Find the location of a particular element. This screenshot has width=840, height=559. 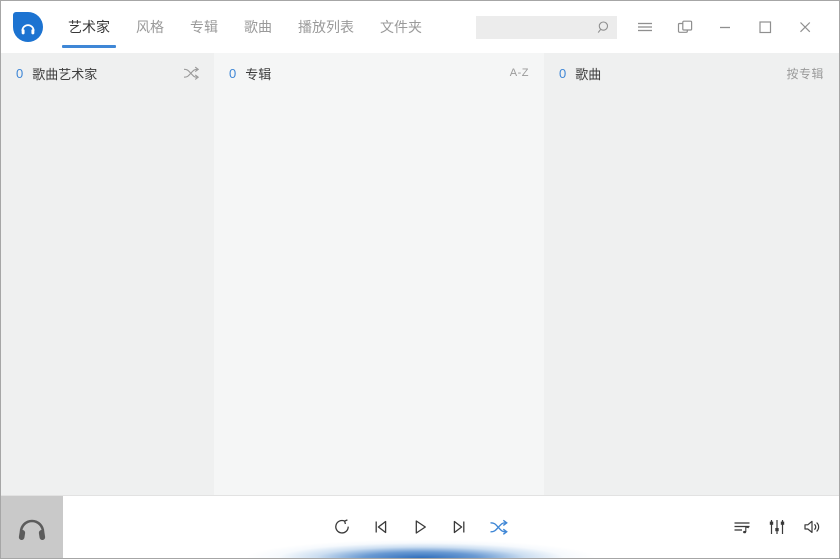

player-bar is located at coordinates (420, 526).